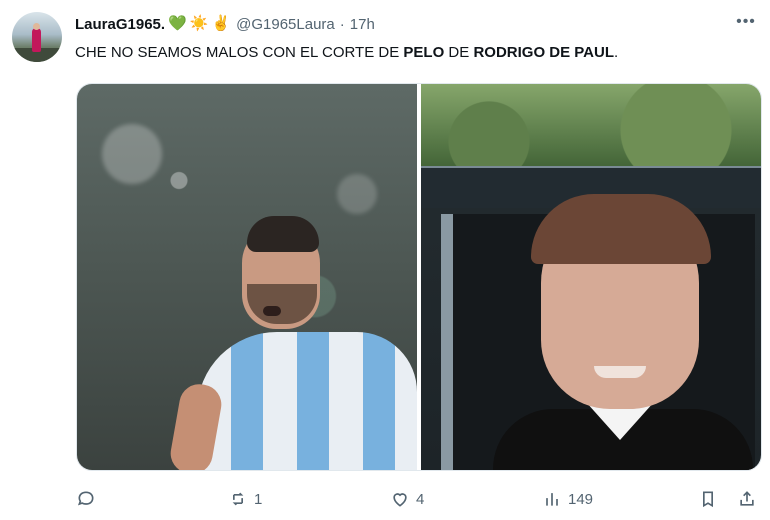 The width and height of the screenshot is (770, 520). I want to click on share-icon, so click(747, 498).